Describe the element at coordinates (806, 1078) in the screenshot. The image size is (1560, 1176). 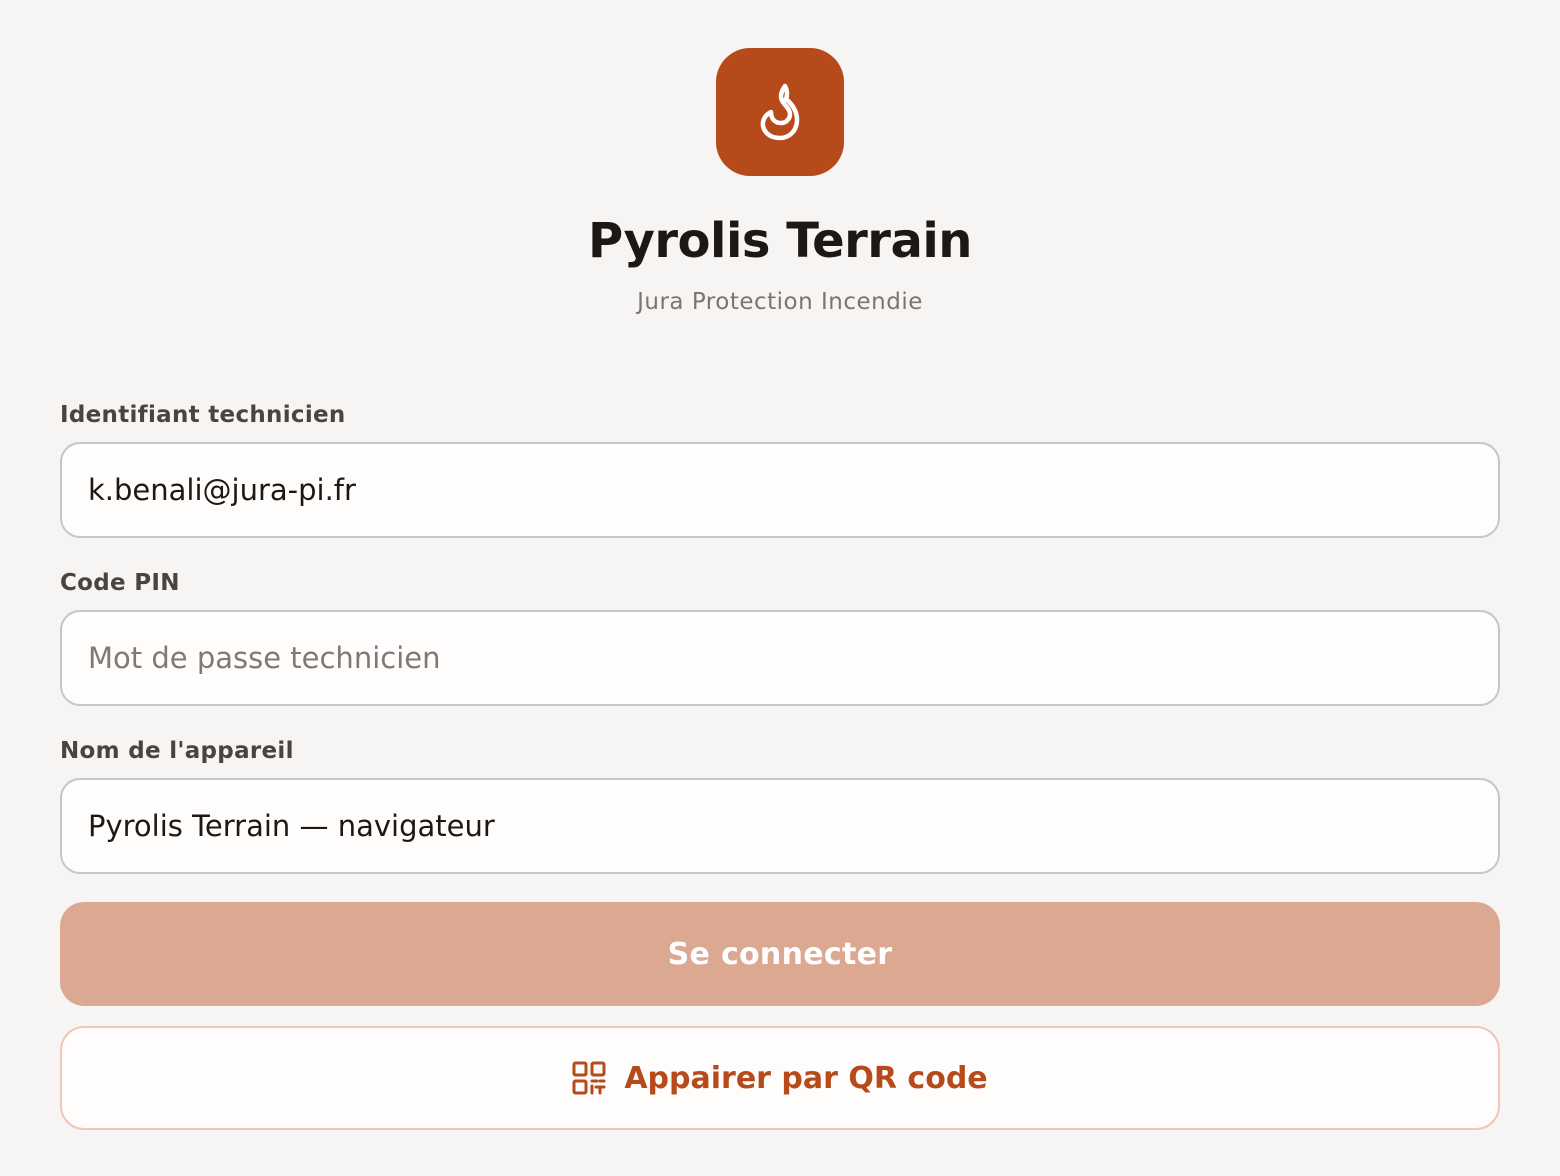
I see `qr-pairing-label: Appairer par QR code` at that location.